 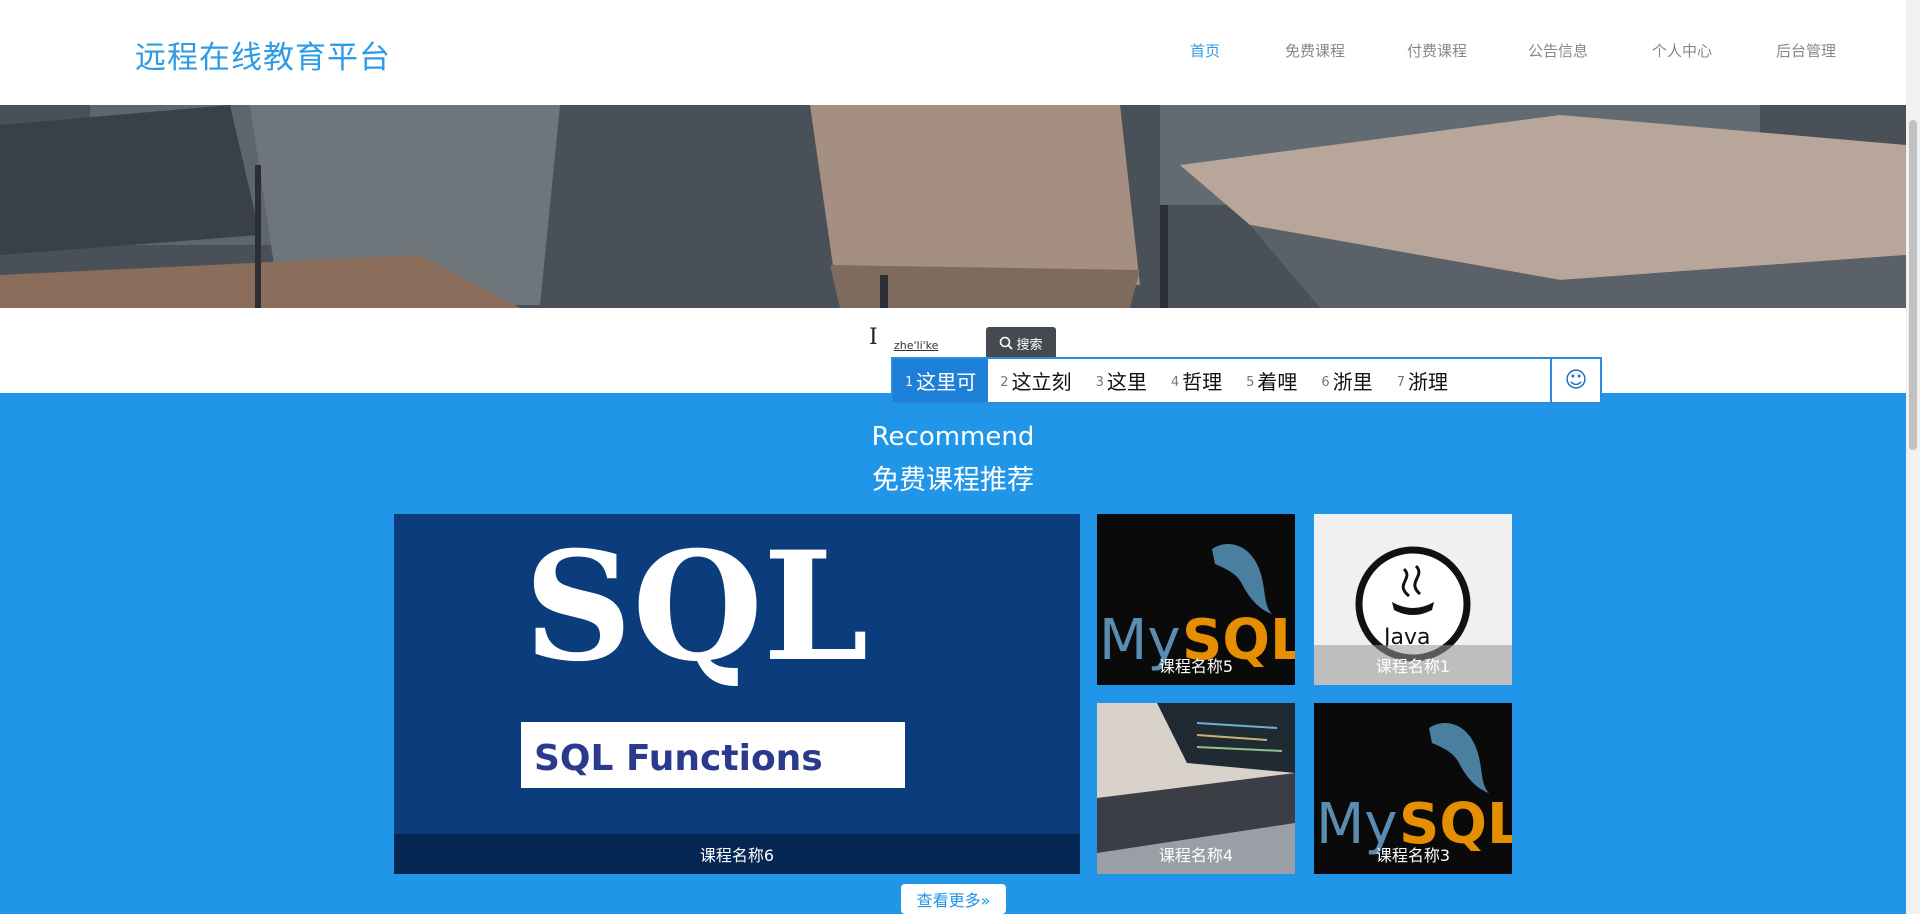 I want to click on sql-functions-cover-image: SQL SQL Functions, so click(x=737, y=694).